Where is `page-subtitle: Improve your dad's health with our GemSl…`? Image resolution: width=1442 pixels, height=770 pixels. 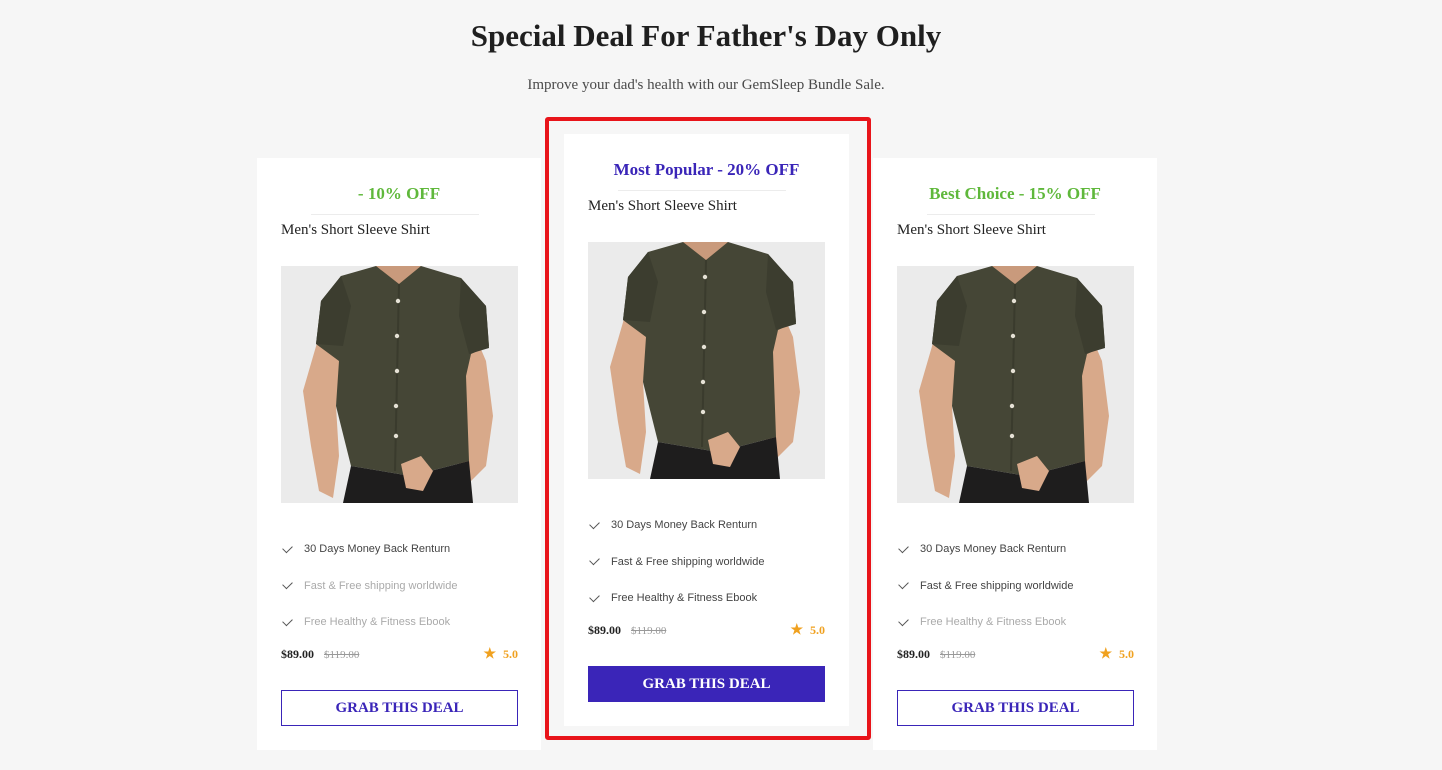 page-subtitle: Improve your dad's health with our GemSl… is located at coordinates (706, 85).